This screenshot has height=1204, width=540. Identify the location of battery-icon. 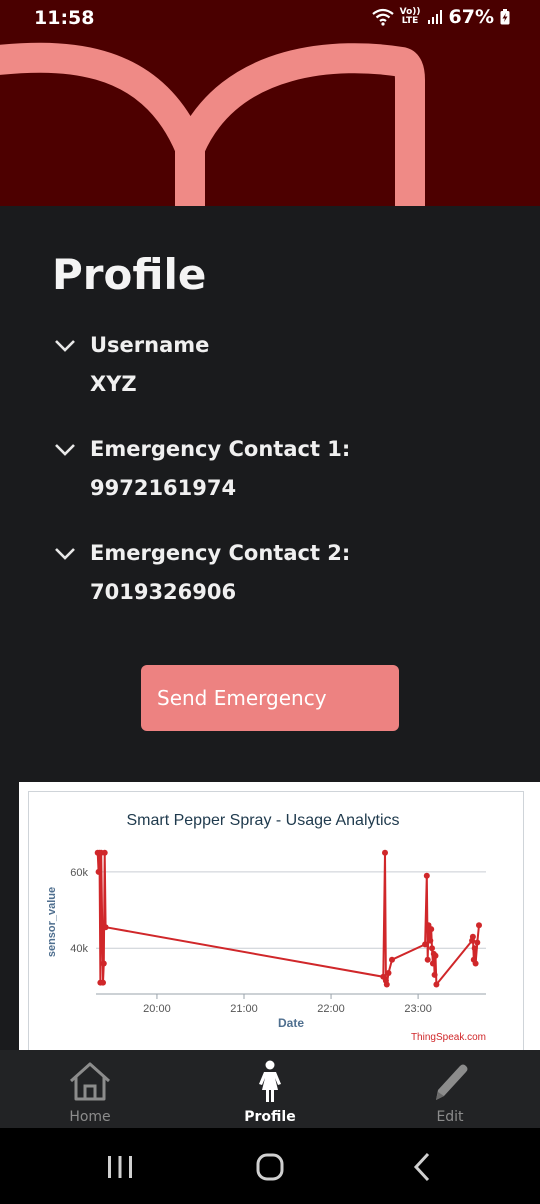
(505, 17).